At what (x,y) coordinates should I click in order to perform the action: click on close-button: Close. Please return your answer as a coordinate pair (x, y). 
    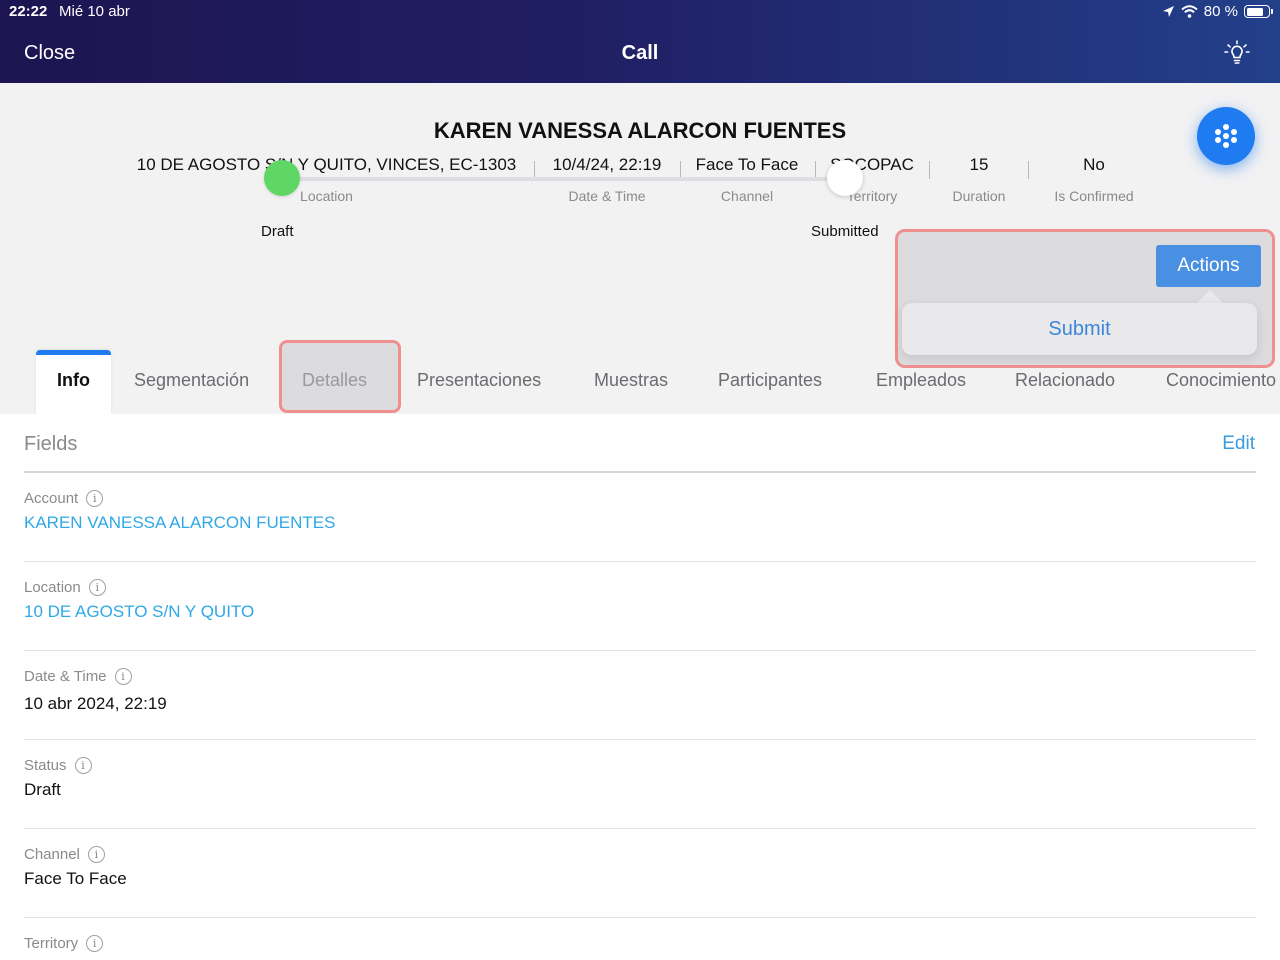
    Looking at the image, I should click on (49, 53).